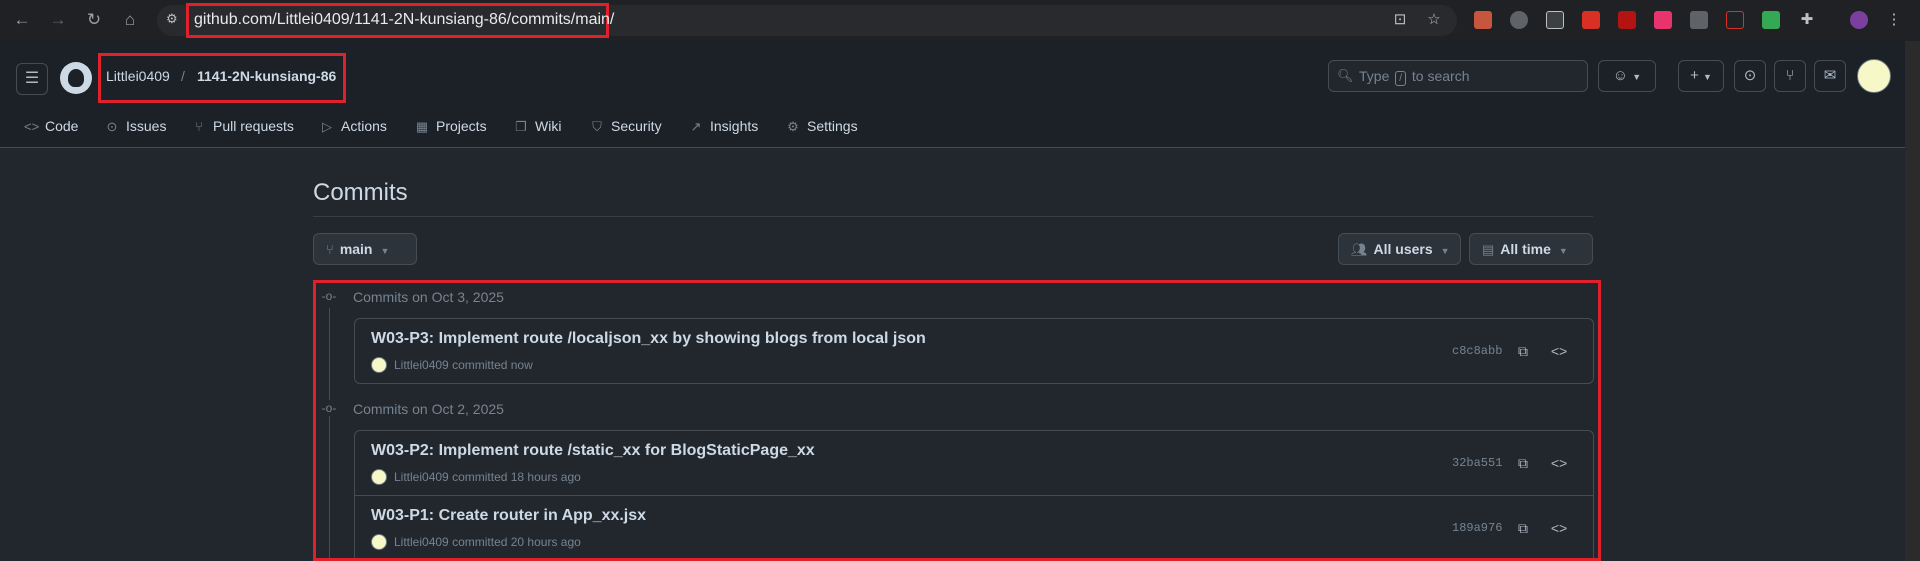 The width and height of the screenshot is (1920, 561). I want to click on tab-insights: ↗ Insights, so click(724, 126).